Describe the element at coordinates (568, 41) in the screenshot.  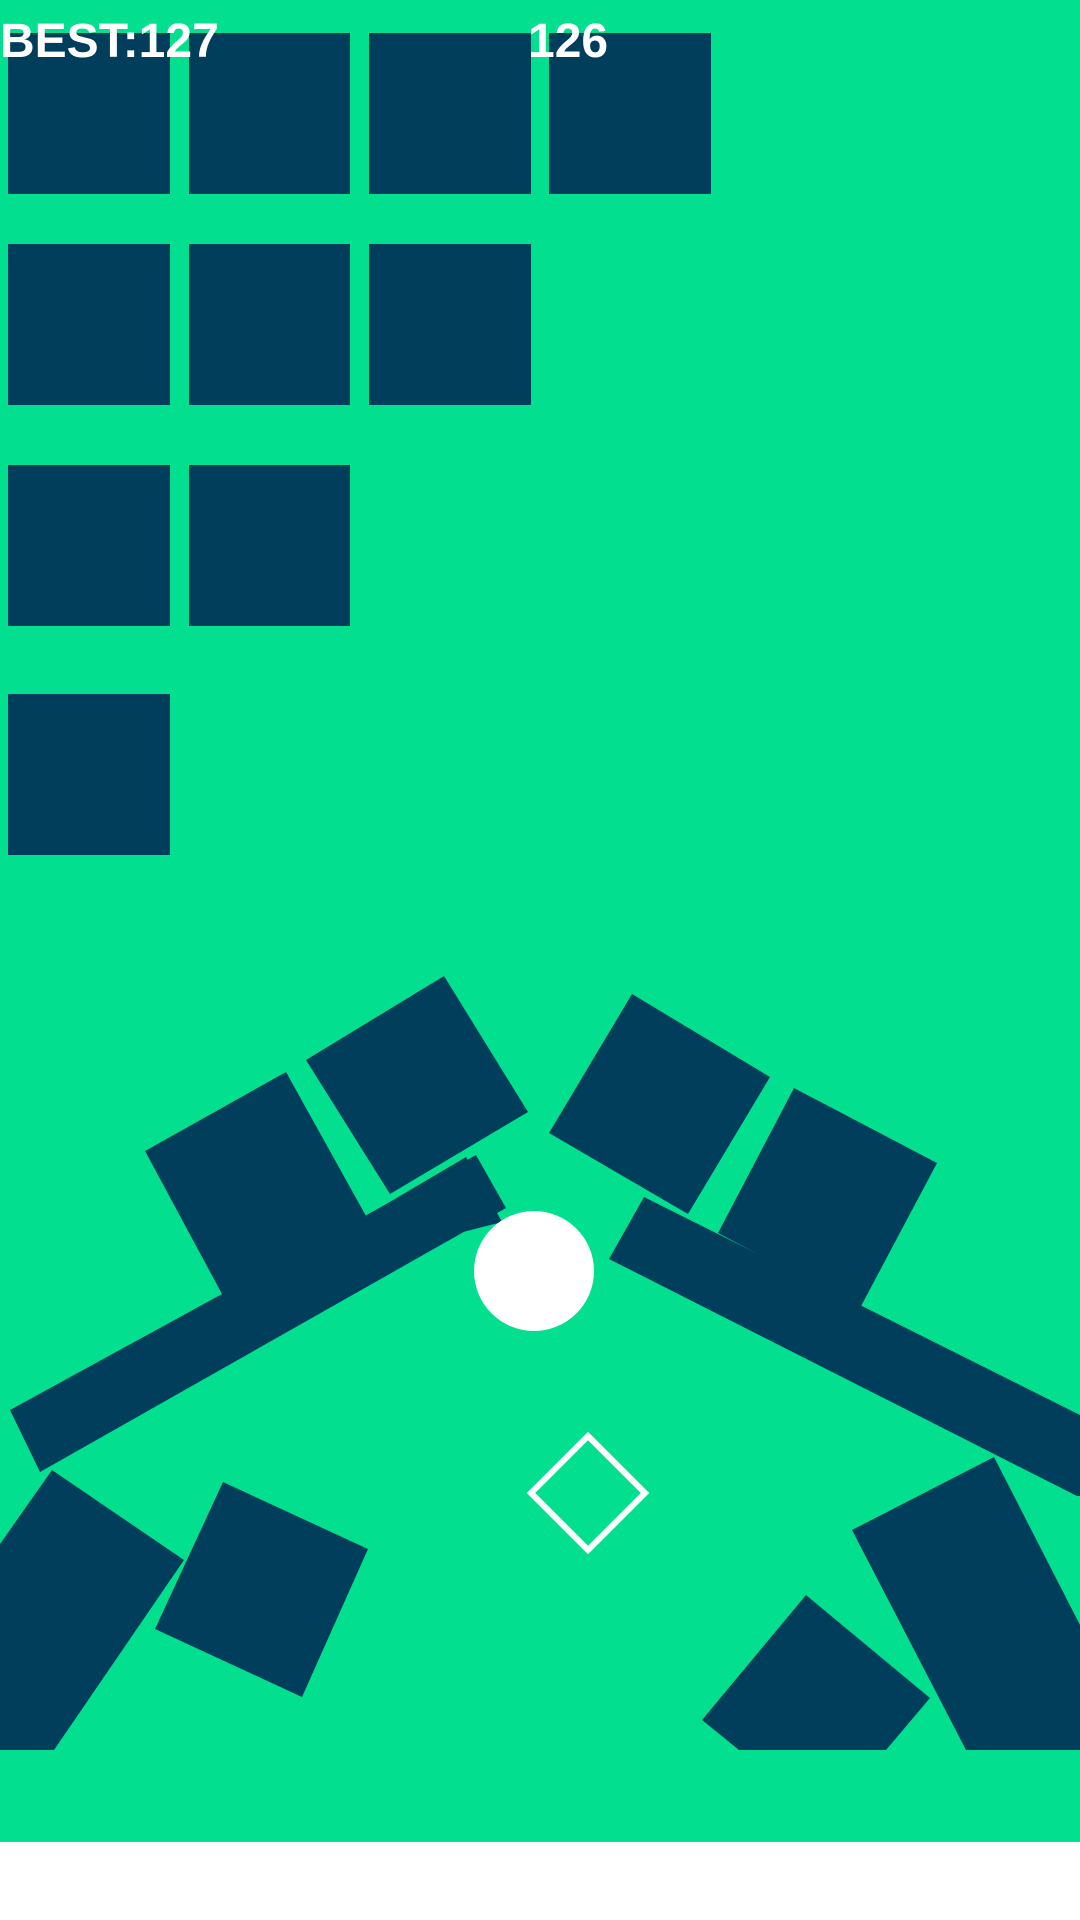
I see `current-score: 126` at that location.